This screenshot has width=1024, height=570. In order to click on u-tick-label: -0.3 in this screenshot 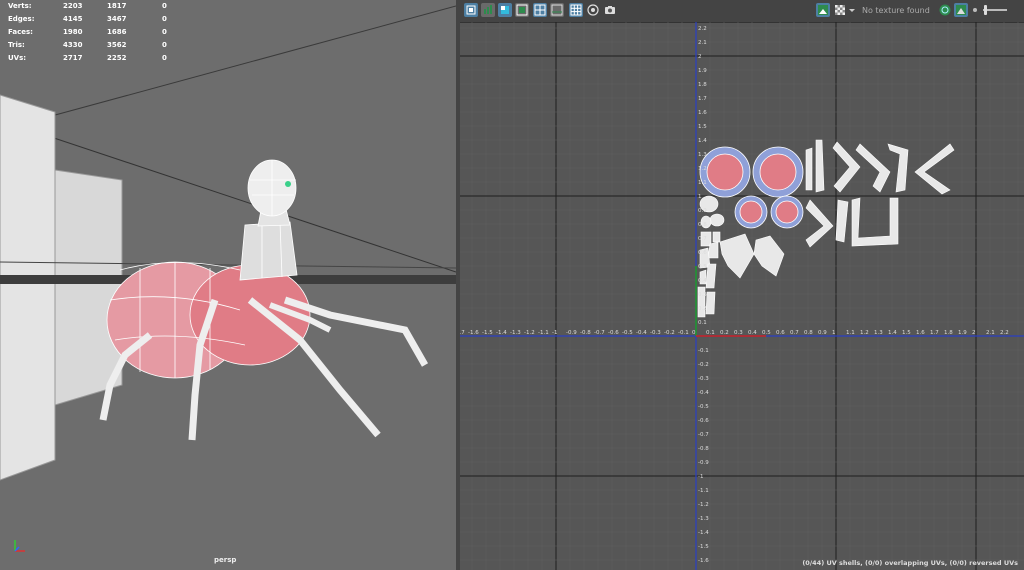, I will do `click(655, 333)`.